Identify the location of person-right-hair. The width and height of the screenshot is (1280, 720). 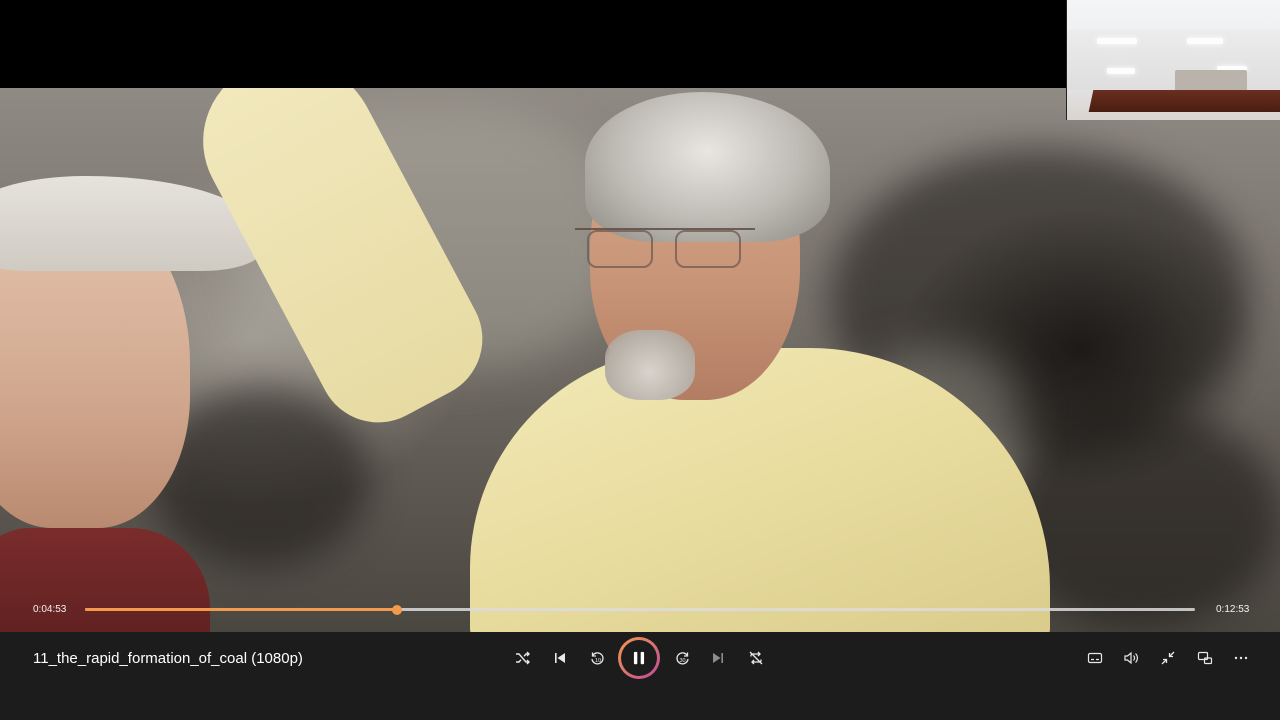
(707, 167).